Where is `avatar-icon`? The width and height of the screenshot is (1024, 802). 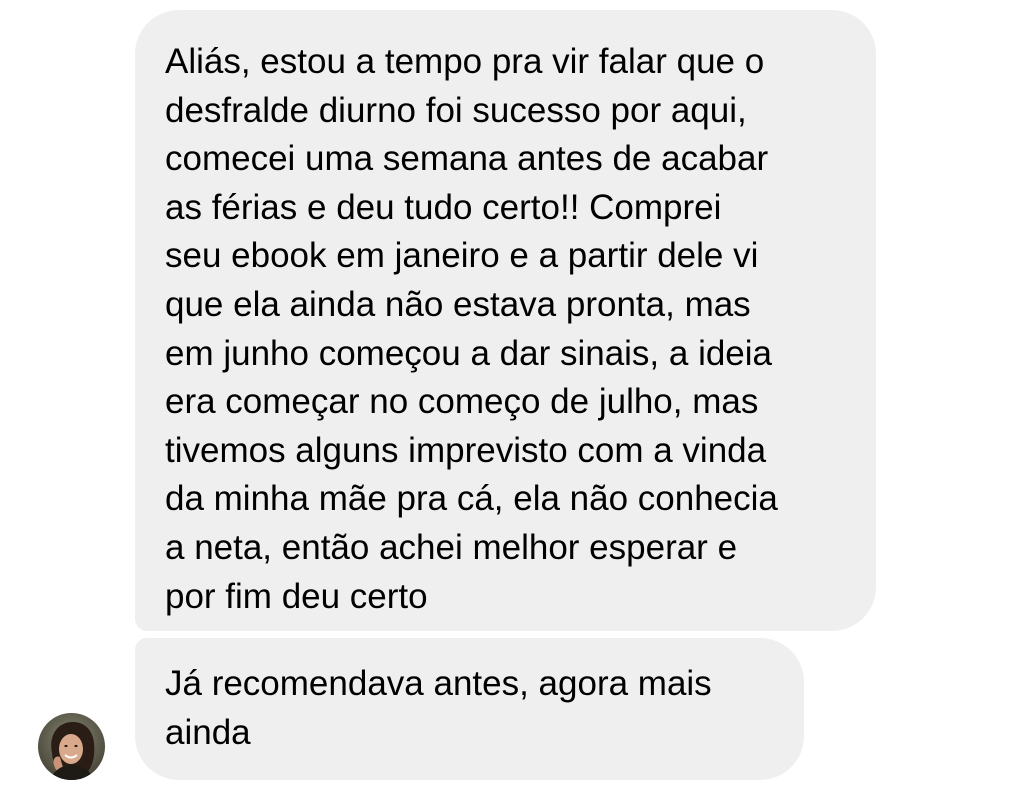 avatar-icon is located at coordinates (71, 746).